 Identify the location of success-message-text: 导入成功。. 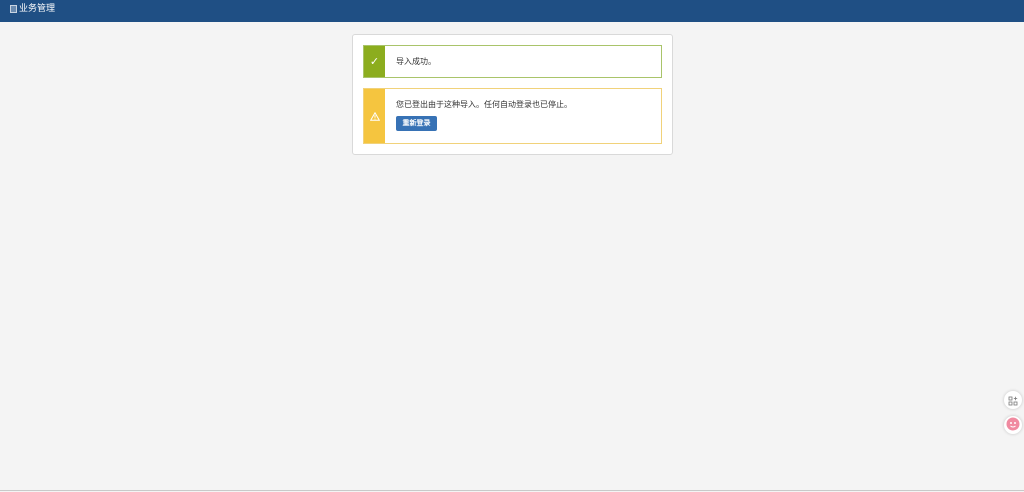
(416, 61).